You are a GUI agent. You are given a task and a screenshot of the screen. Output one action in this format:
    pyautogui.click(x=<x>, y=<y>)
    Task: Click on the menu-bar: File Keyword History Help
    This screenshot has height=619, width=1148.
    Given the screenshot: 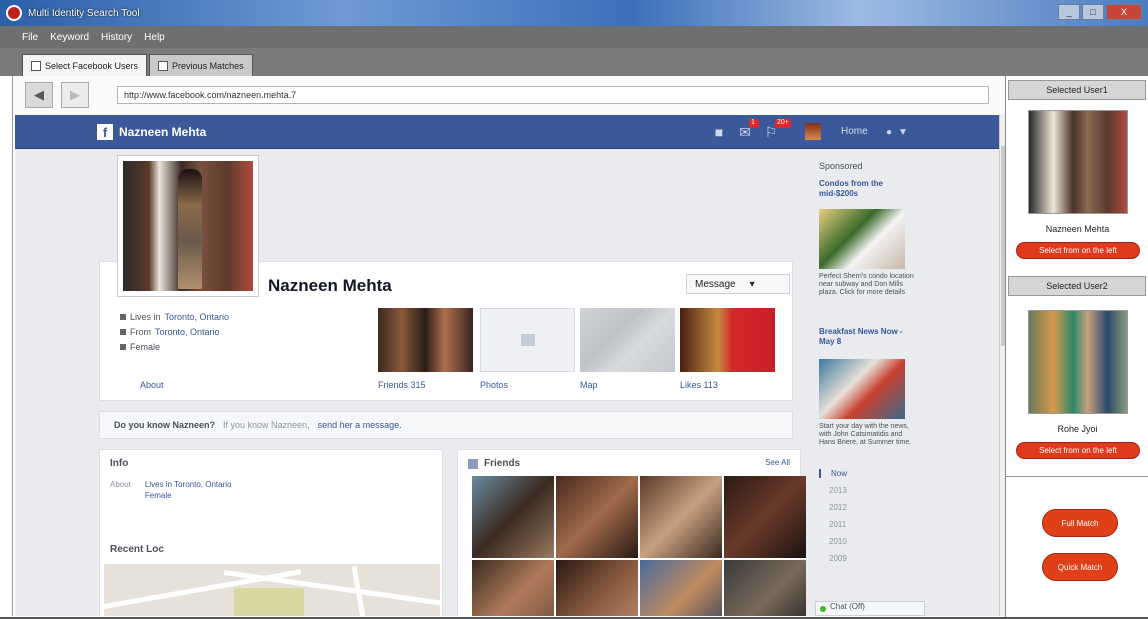 What is the action you would take?
    pyautogui.click(x=574, y=37)
    